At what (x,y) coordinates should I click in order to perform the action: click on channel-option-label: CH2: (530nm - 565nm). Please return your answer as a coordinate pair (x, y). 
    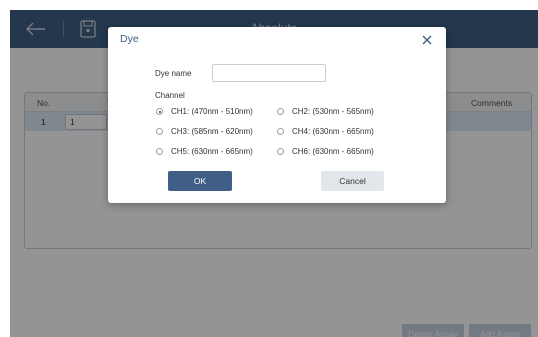
    Looking at the image, I should click on (333, 111).